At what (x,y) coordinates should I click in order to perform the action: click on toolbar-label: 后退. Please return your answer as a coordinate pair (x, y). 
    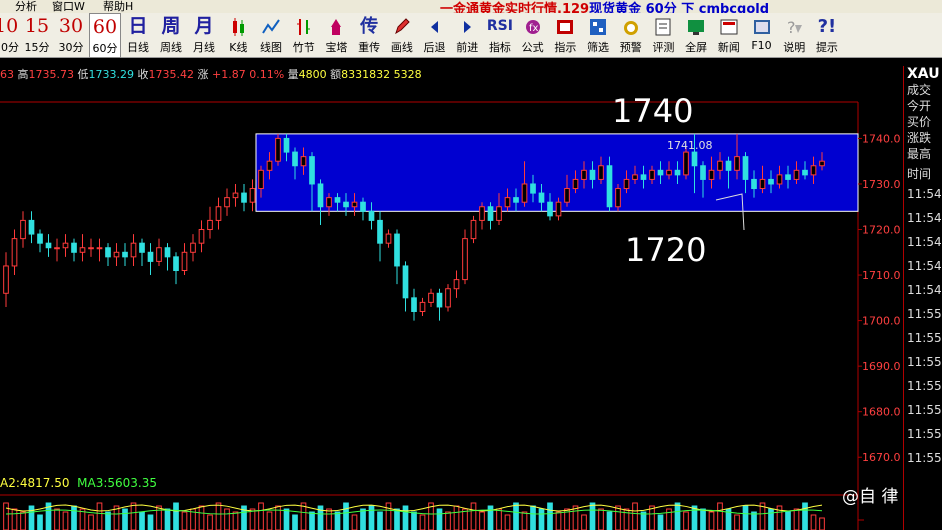
    Looking at the image, I should click on (434, 47).